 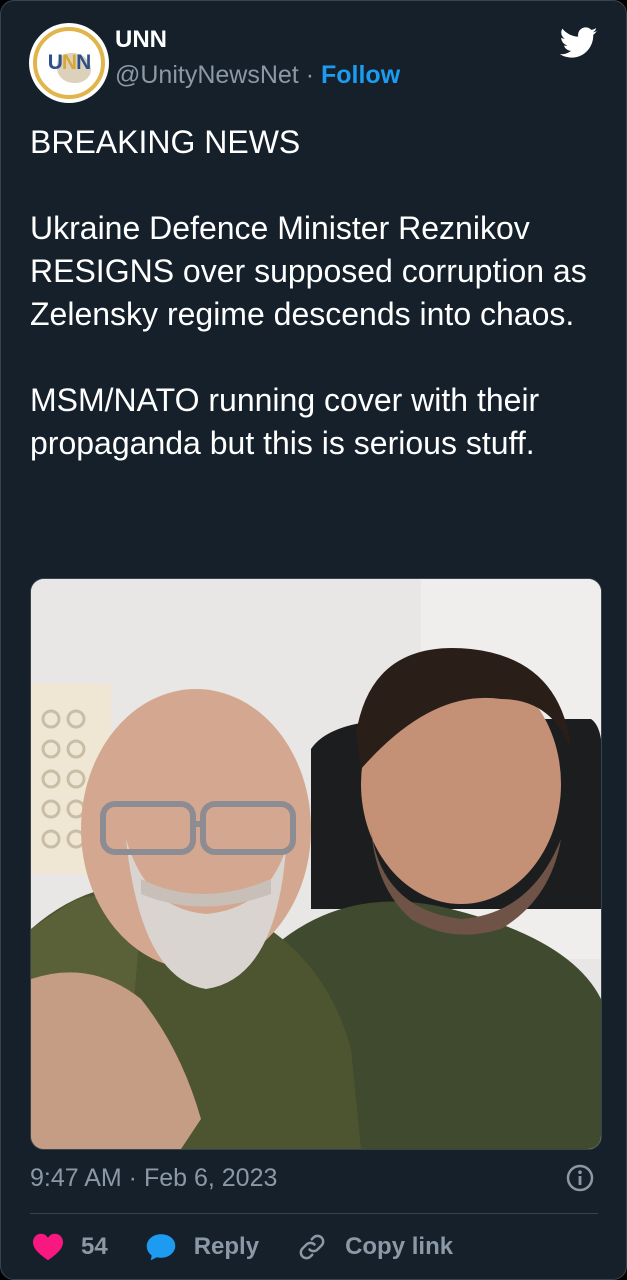 What do you see at coordinates (360, 75) in the screenshot?
I see `follow-button: Follow` at bounding box center [360, 75].